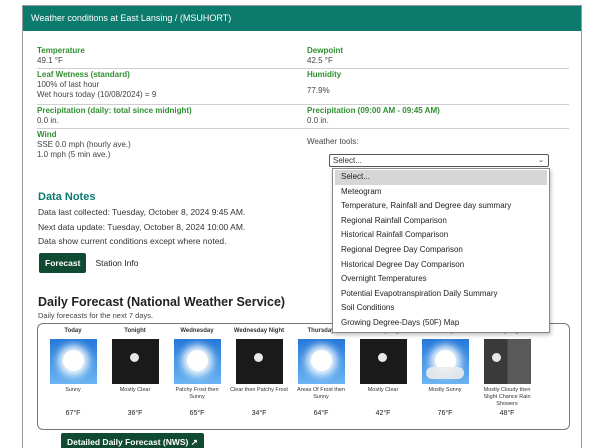 Image resolution: width=602 pixels, height=448 pixels. I want to click on precip-daily-value: 0.0 in., so click(48, 120).